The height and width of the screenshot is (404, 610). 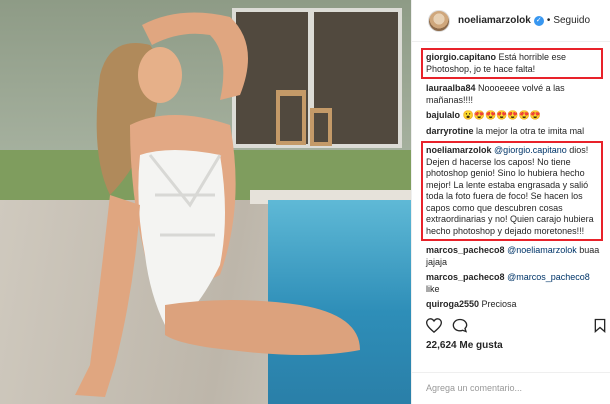 What do you see at coordinates (530, 130) in the screenshot?
I see `comment-text: la mejor la otra te imita mal` at bounding box center [530, 130].